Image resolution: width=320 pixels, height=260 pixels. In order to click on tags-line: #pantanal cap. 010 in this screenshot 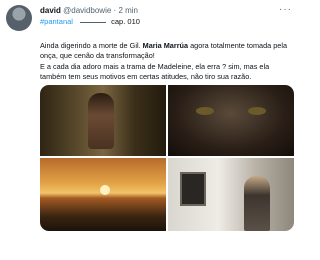, I will do `click(90, 22)`.